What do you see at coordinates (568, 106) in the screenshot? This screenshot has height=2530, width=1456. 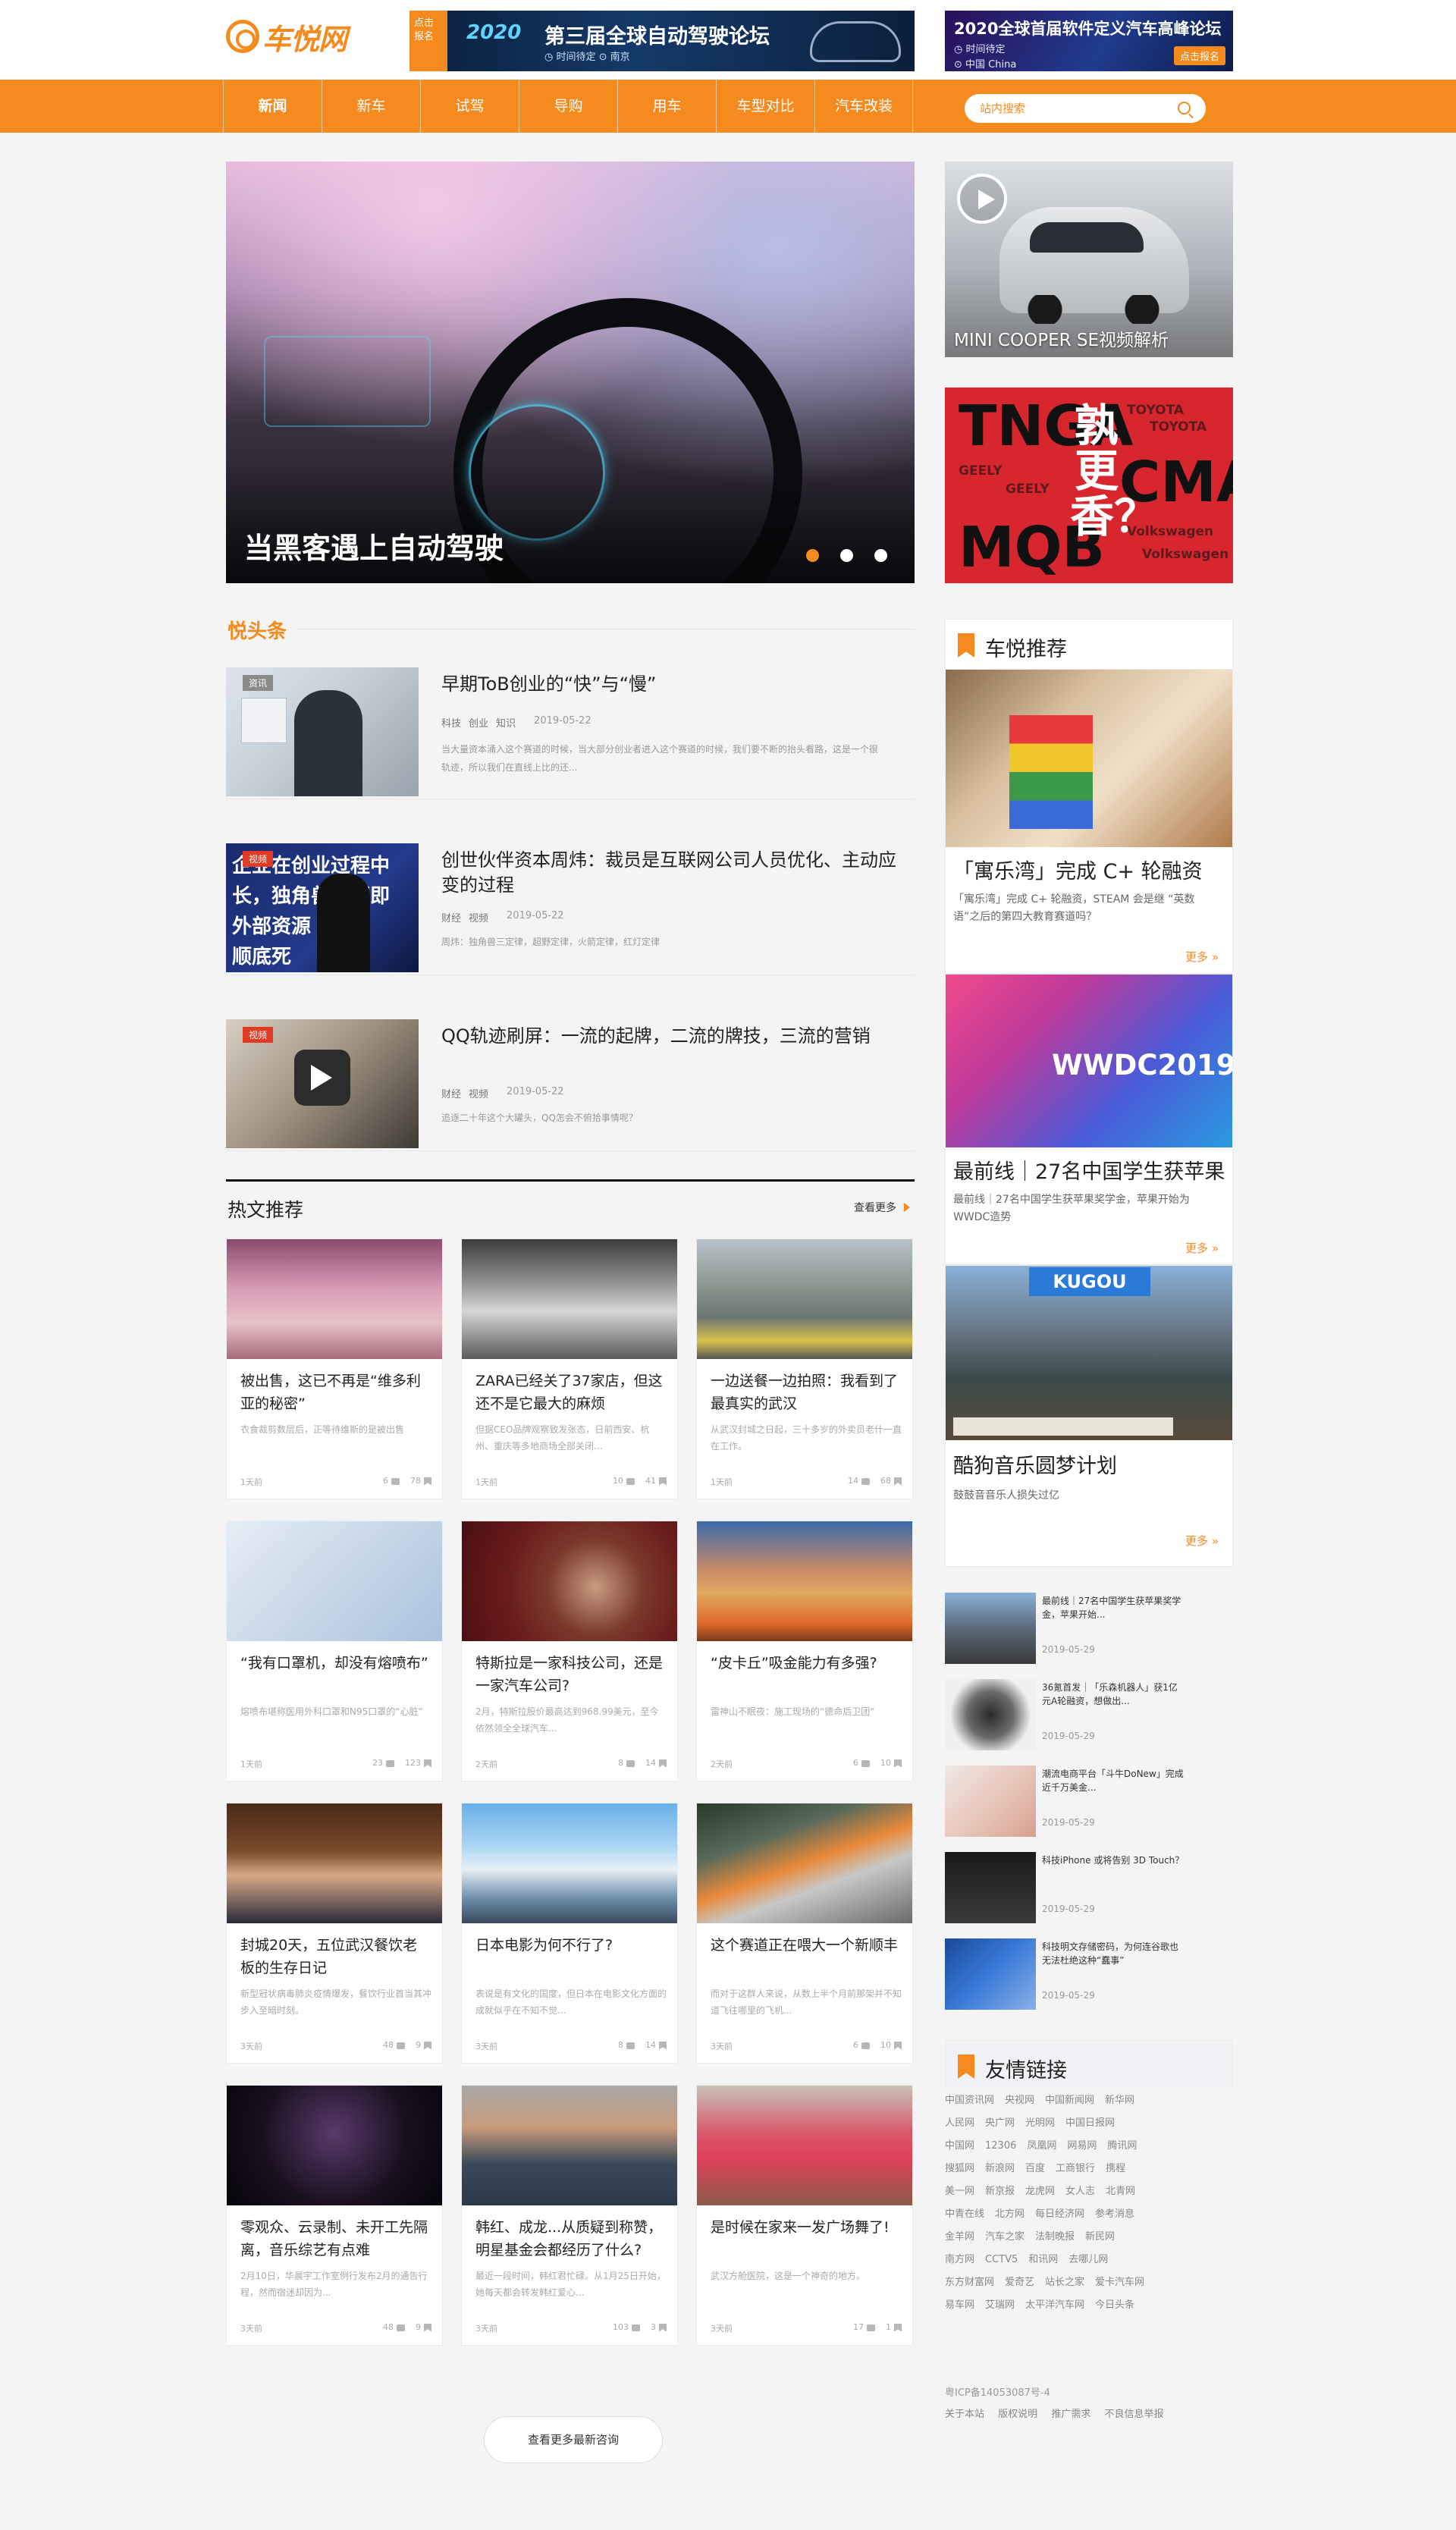 I see `nav-item-buying-guide: 导购` at bounding box center [568, 106].